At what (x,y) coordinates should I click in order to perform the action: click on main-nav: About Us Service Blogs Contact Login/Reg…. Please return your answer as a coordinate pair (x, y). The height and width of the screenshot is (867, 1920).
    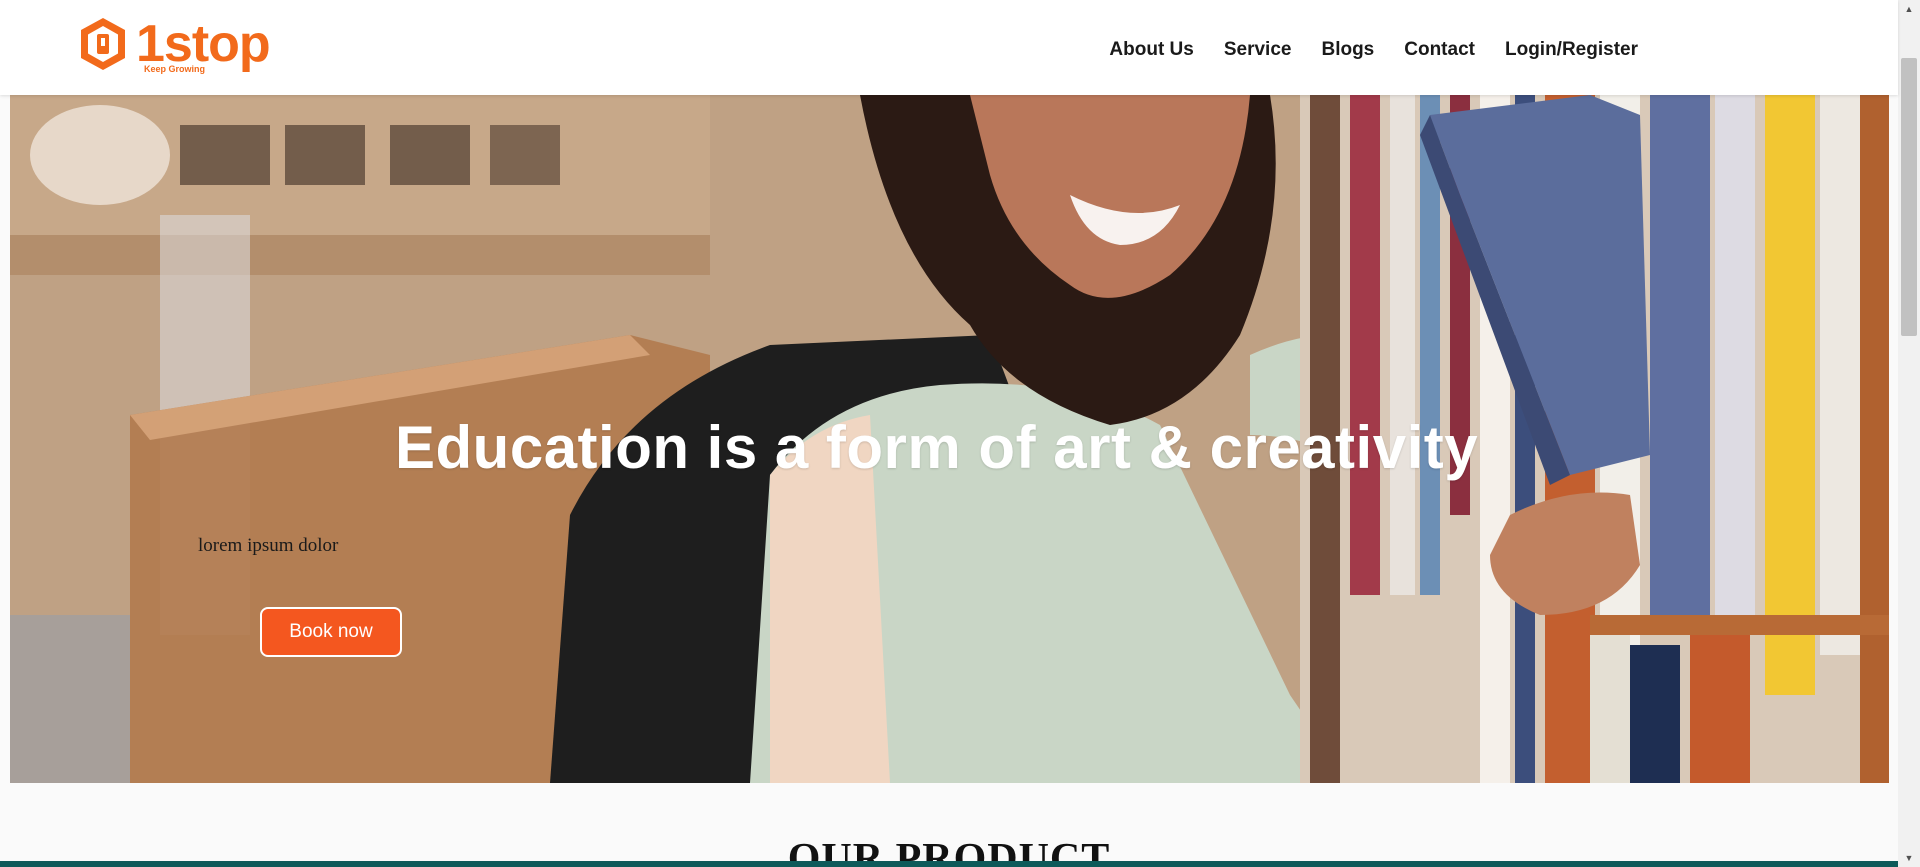
    Looking at the image, I should click on (1373, 50).